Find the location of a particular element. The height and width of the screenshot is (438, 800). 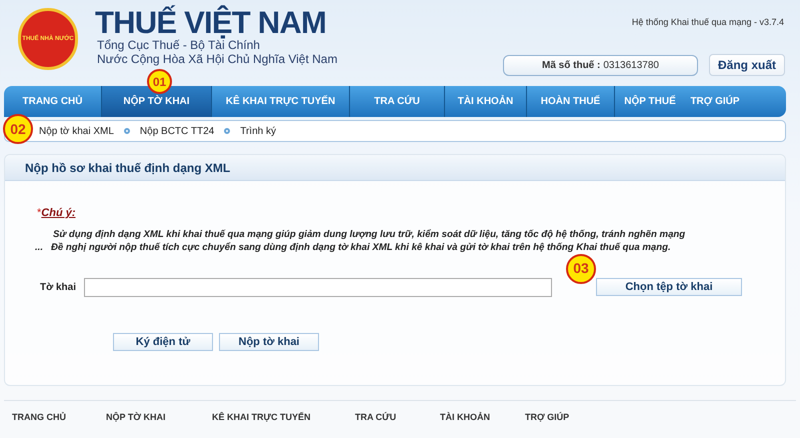

field-label: Tờ khai is located at coordinates (59, 287).